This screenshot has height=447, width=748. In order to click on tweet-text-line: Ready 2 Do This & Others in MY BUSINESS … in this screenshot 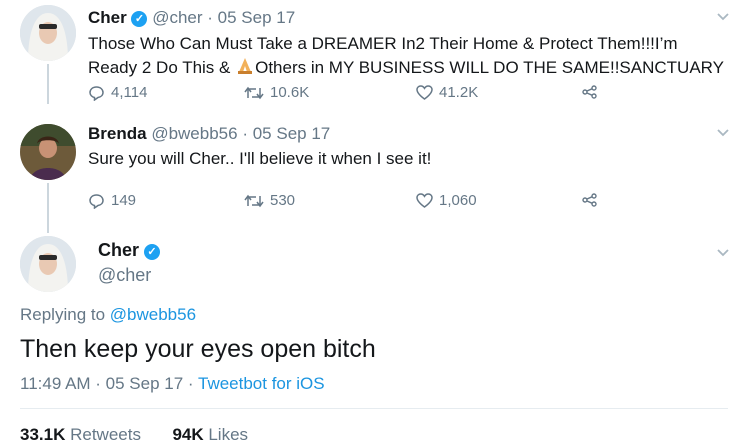, I will do `click(406, 68)`.